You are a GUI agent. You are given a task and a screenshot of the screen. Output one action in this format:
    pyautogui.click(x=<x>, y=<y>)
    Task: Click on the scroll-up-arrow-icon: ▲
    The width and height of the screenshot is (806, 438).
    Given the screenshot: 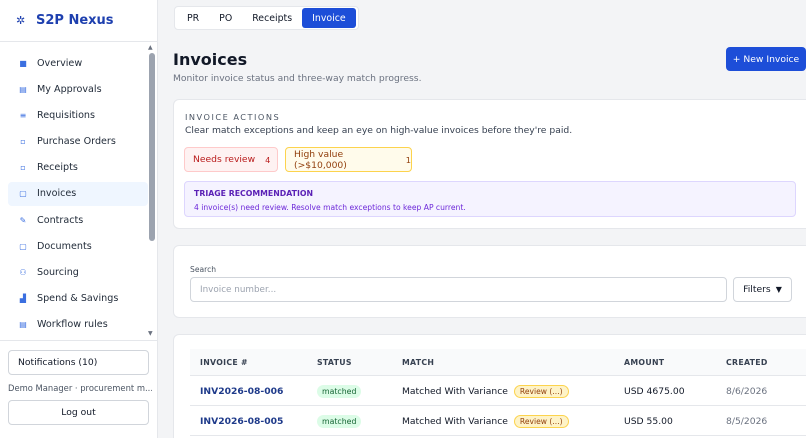 What is the action you would take?
    pyautogui.click(x=150, y=47)
    